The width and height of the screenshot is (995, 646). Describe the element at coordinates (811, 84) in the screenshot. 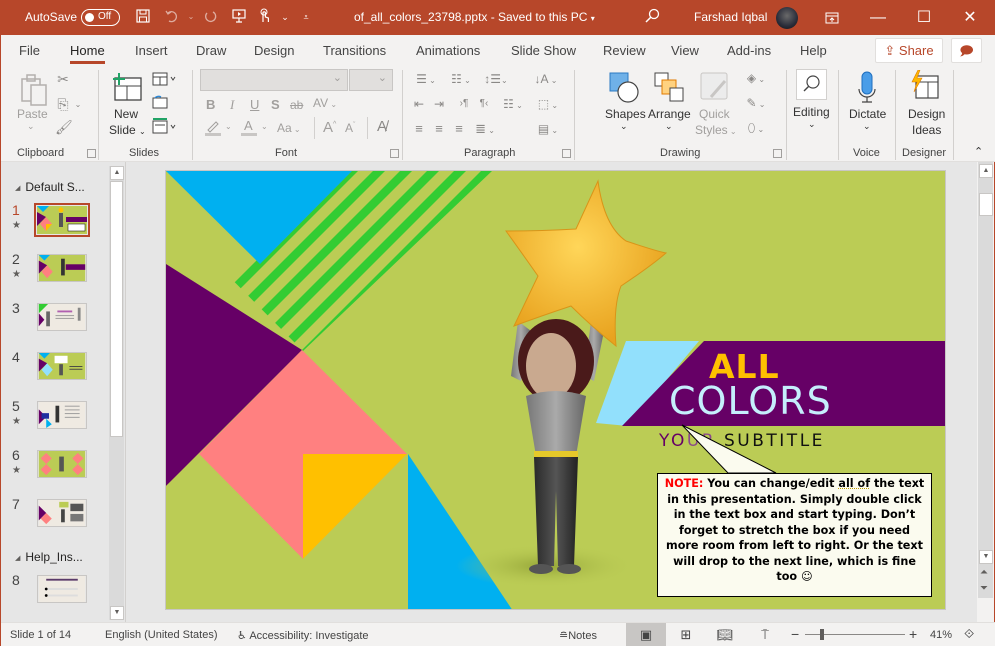

I see `find-icon` at that location.